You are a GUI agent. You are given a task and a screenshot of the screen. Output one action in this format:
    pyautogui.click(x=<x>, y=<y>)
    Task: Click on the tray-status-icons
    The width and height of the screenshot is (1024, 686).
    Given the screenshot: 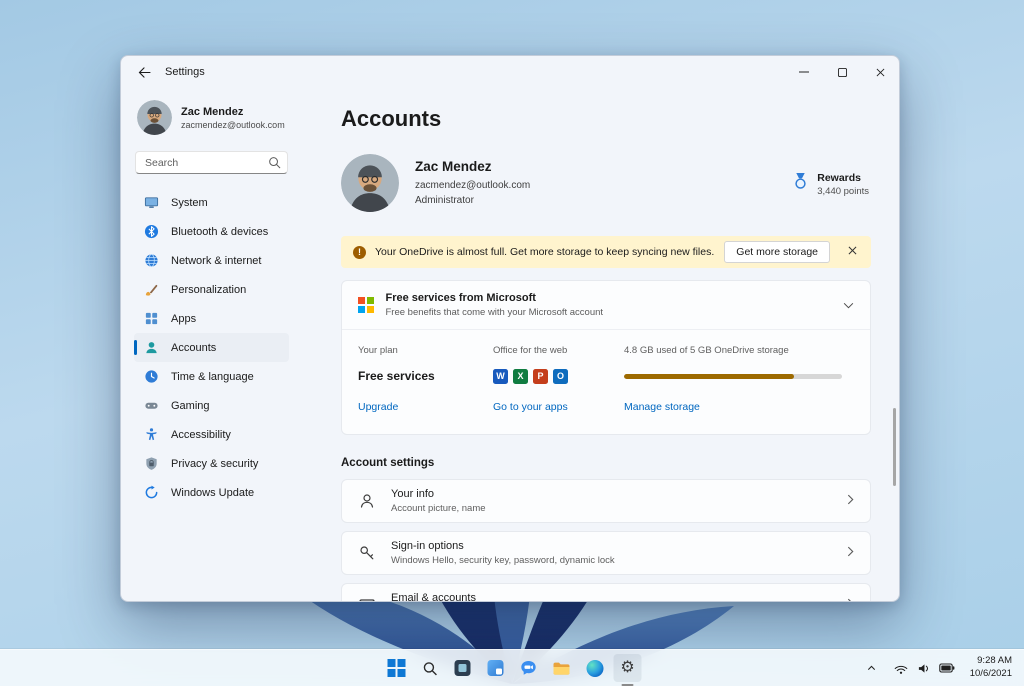 What is the action you would take?
    pyautogui.click(x=924, y=668)
    